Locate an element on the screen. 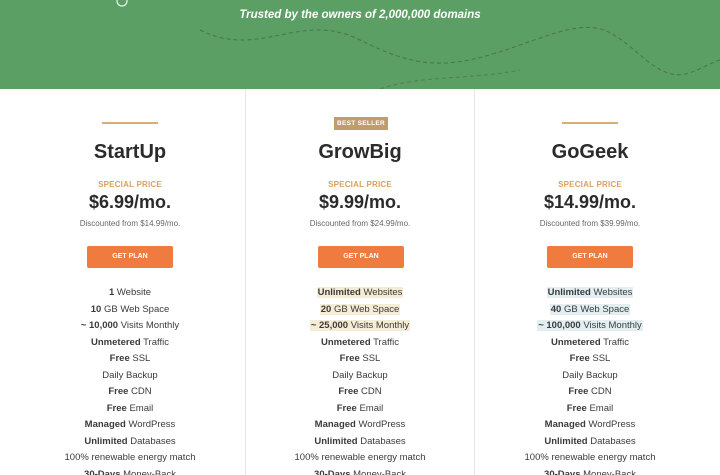  feature-item: ~ 10,000 Visits Monthly is located at coordinates (130, 326).